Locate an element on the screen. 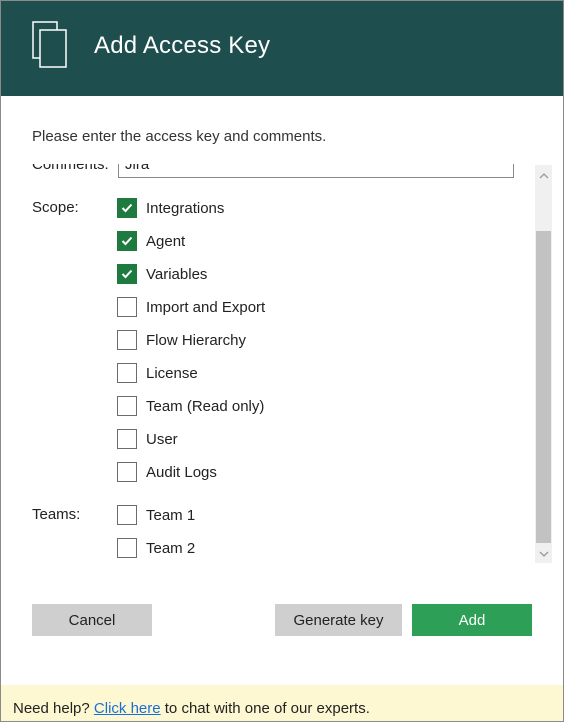  team-2-checkbox: Team 2 is located at coordinates (156, 548).